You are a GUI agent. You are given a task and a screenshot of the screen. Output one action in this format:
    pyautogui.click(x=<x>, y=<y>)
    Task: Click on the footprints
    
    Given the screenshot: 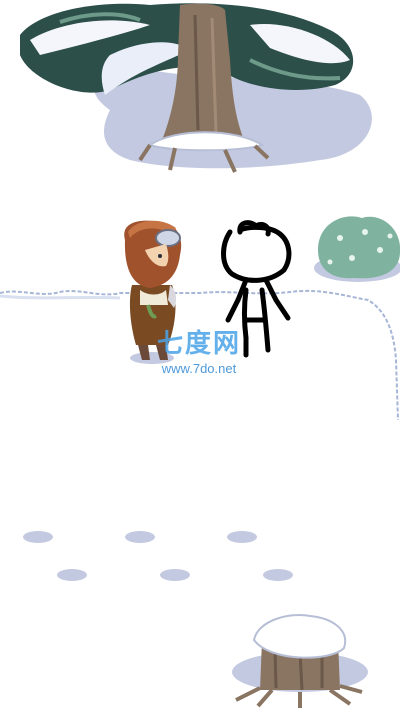 What is the action you would take?
    pyautogui.click(x=158, y=556)
    